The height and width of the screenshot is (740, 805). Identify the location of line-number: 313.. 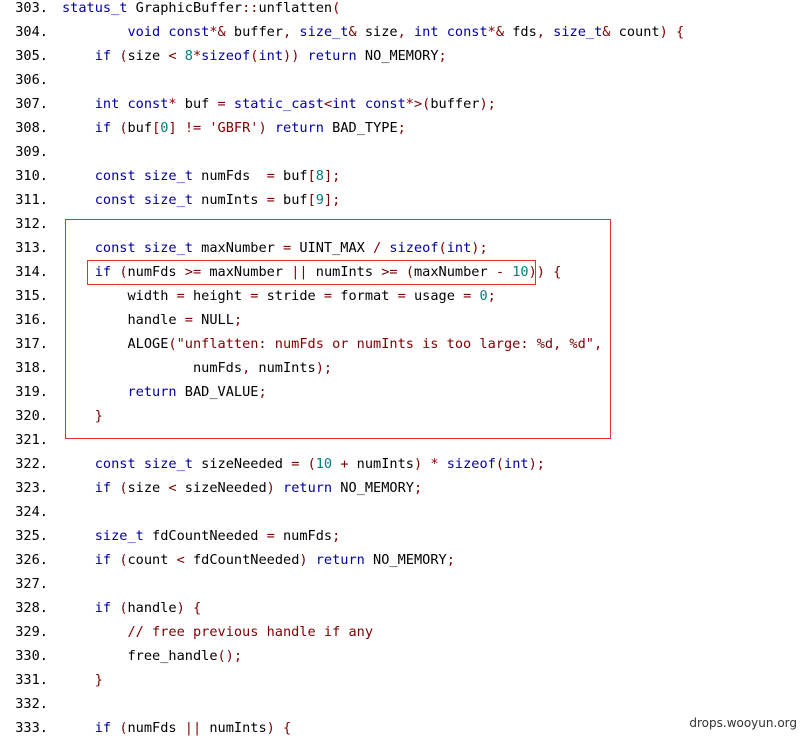
(31, 248).